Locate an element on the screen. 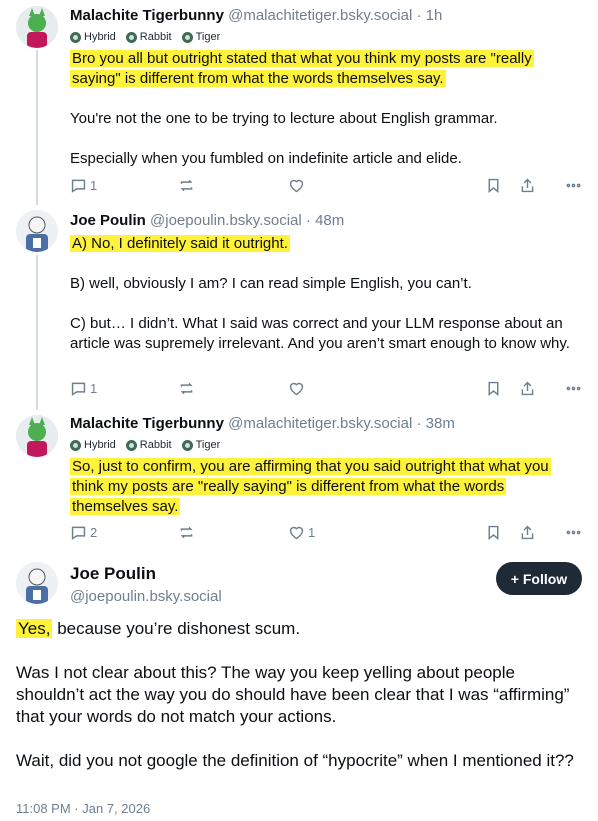 The image size is (598, 821). highlighted-text: Yes, is located at coordinates (34, 628).